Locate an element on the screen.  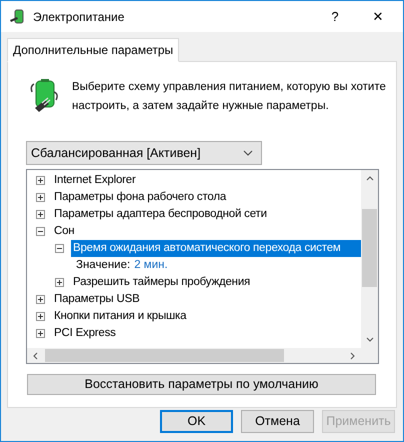
chevron-left-icon is located at coordinates (35, 356).